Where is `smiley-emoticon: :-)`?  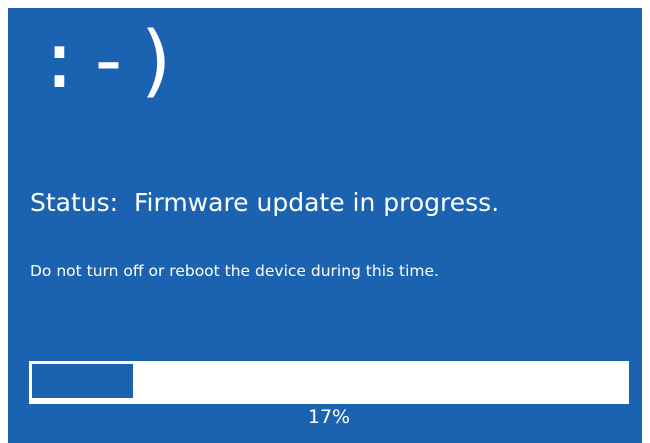
smiley-emoticon: :-) is located at coordinates (109, 61).